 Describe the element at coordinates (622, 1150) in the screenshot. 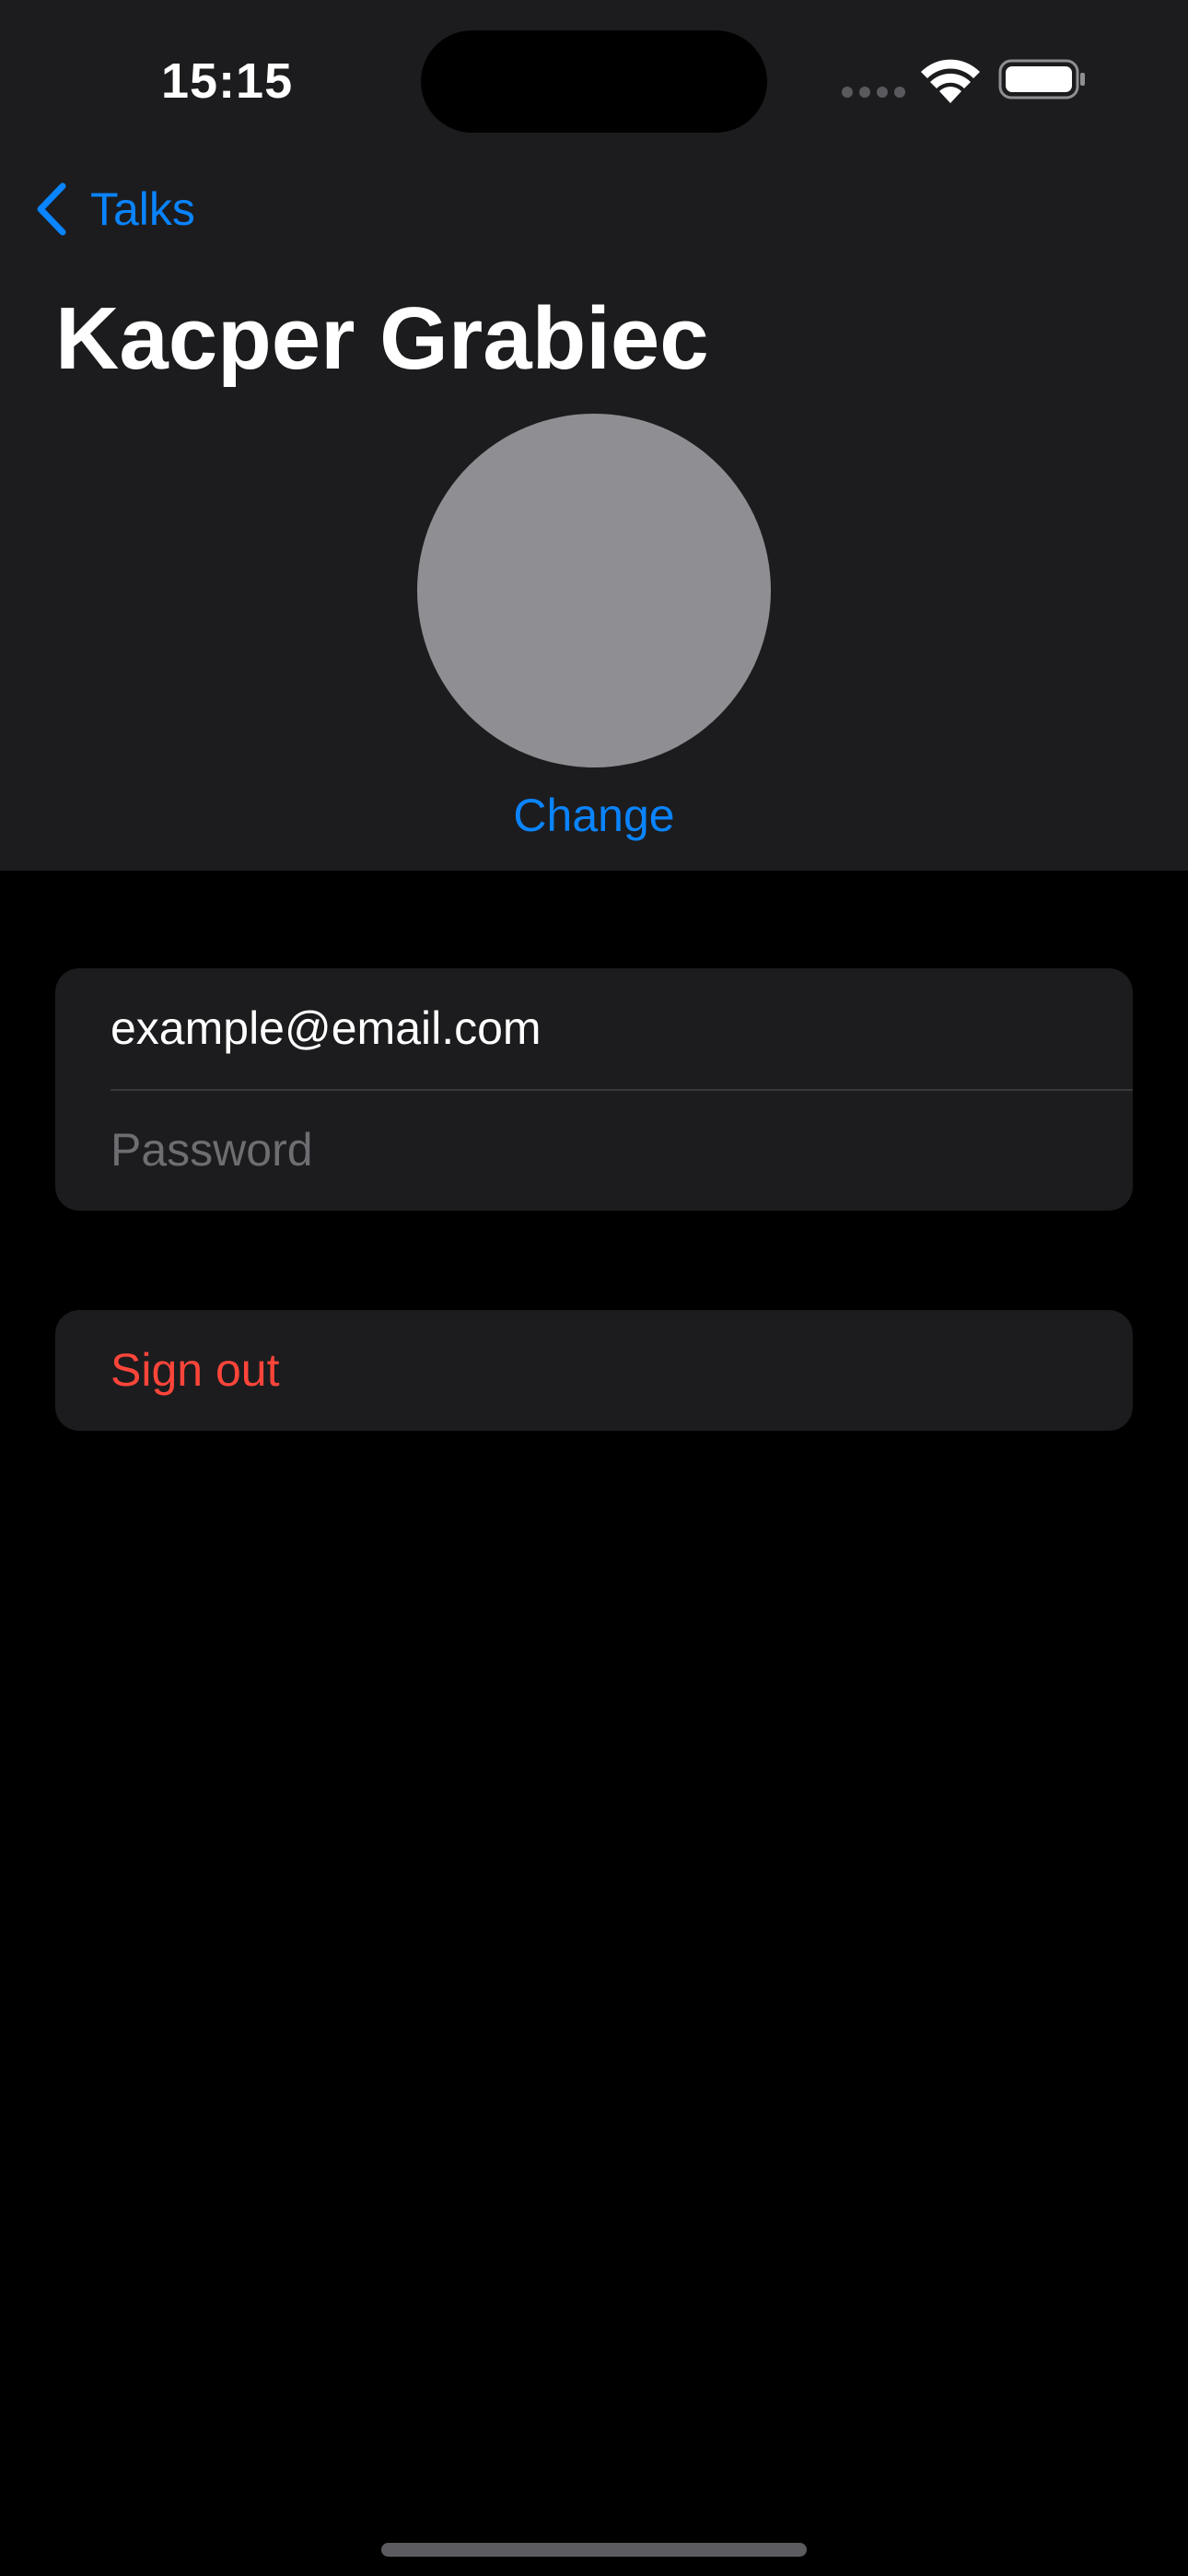

I see `password-field: Password` at that location.